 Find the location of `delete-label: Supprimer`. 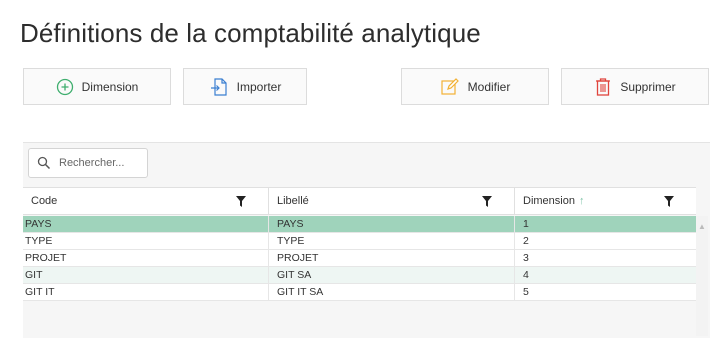

delete-label: Supprimer is located at coordinates (648, 86).